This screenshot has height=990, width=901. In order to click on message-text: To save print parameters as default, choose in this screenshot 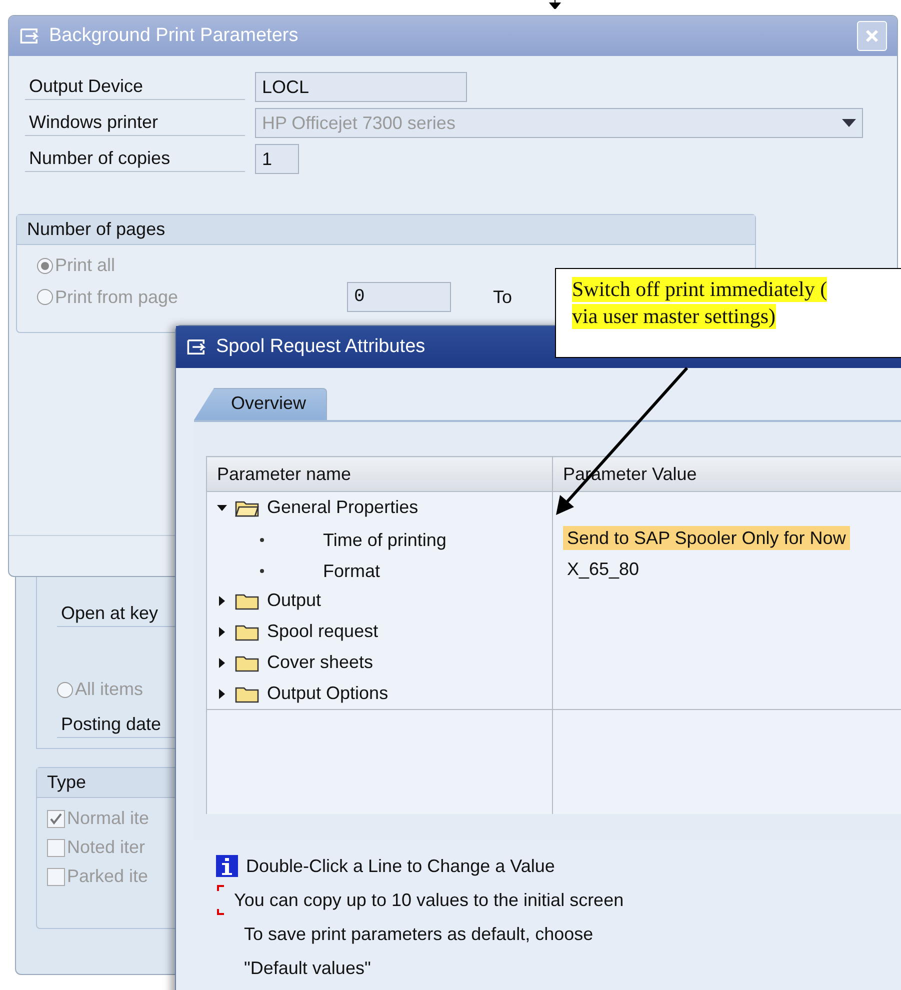, I will do `click(419, 934)`.